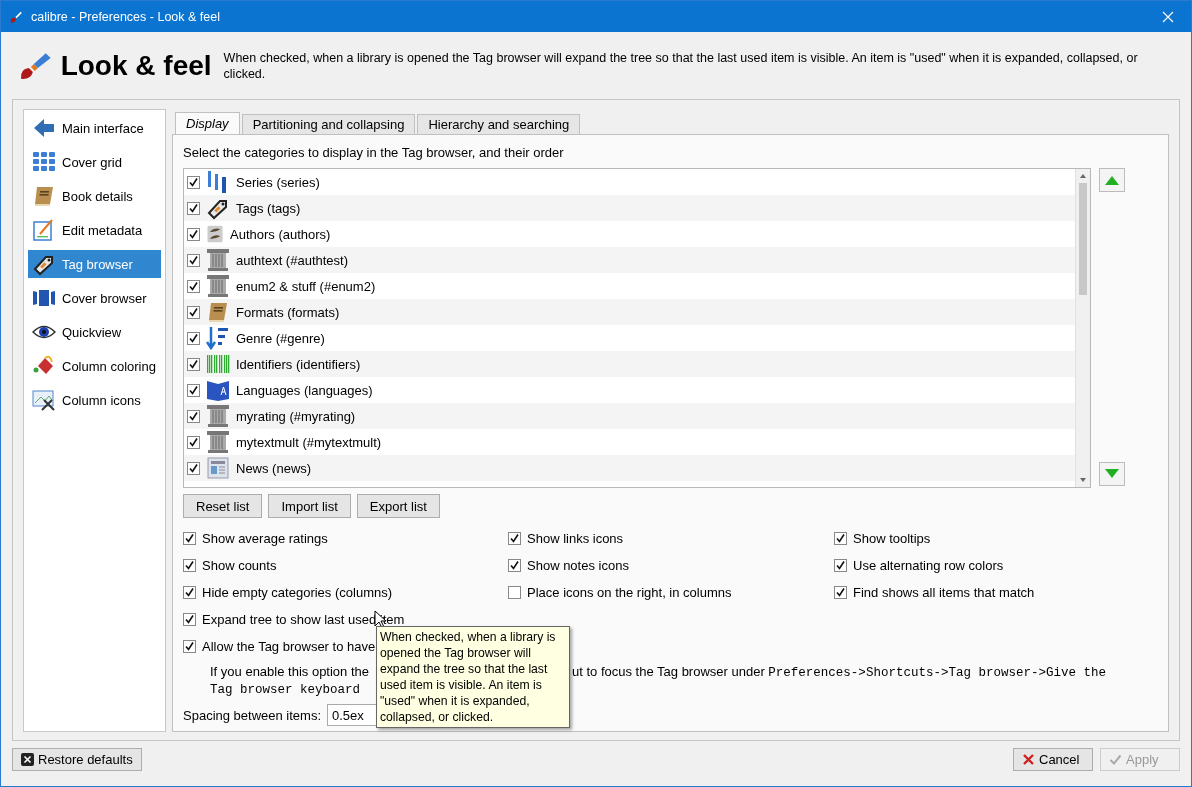  Describe the element at coordinates (473, 677) in the screenshot. I see `tooltip: When checked, when a library is opened the Tag browser will expand the tree so that the last used item is visible. An item is "used" when it is expanded, collapsed, or clicked.` at that location.